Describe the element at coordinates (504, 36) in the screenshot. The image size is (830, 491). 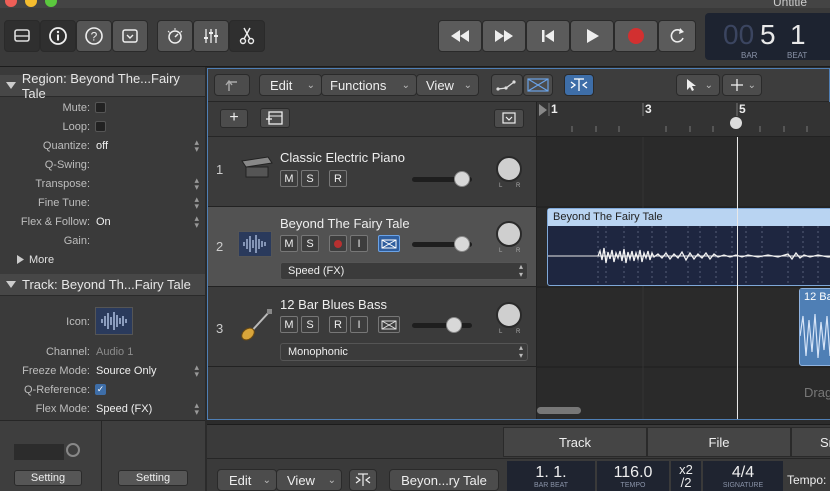
I see `fast-forward-button` at that location.